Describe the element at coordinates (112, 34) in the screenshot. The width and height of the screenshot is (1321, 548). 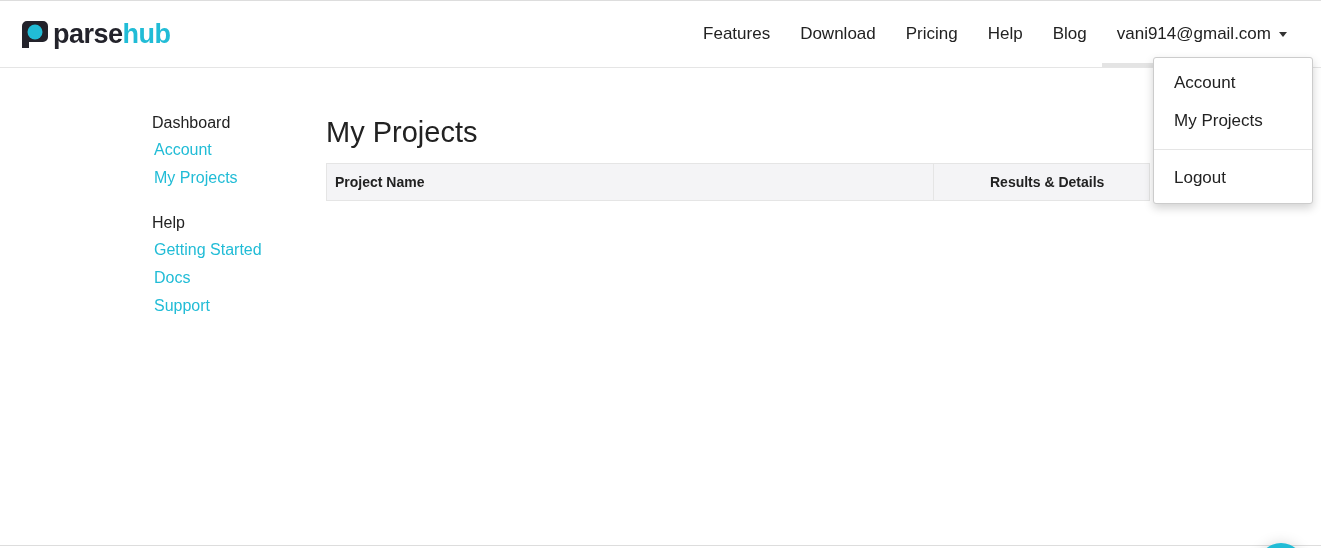
I see `logo-text: parsehub` at that location.